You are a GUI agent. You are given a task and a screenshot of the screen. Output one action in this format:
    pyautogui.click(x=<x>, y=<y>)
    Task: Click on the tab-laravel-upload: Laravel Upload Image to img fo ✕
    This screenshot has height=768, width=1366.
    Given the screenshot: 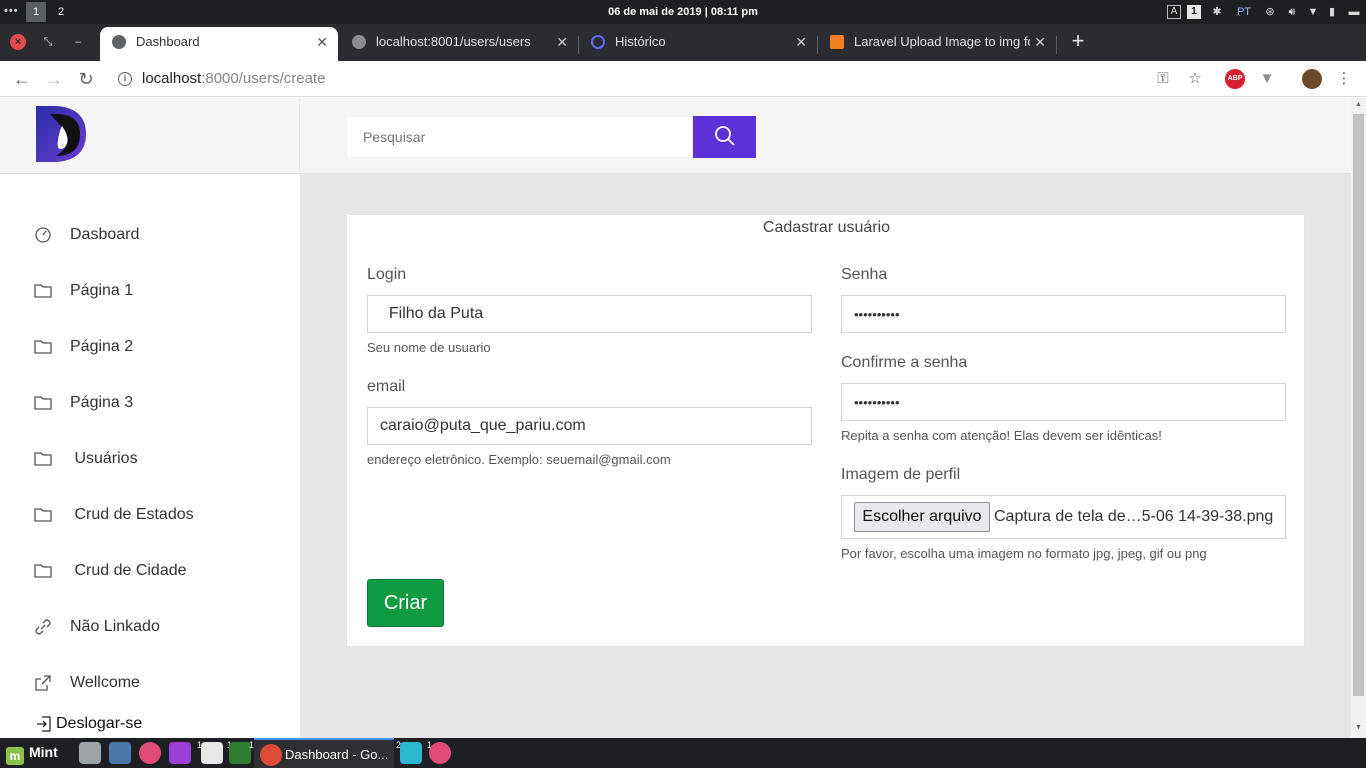 What is the action you would take?
    pyautogui.click(x=937, y=44)
    